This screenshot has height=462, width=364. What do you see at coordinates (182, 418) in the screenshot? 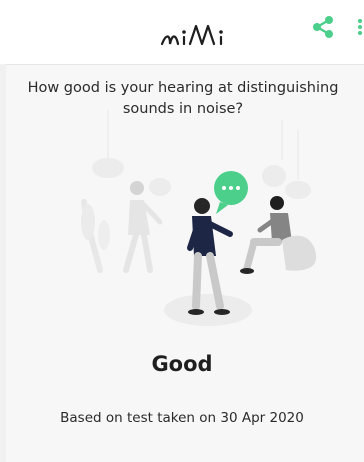
I see `test-date-text: Based on test taken on 30 Apr 2020` at bounding box center [182, 418].